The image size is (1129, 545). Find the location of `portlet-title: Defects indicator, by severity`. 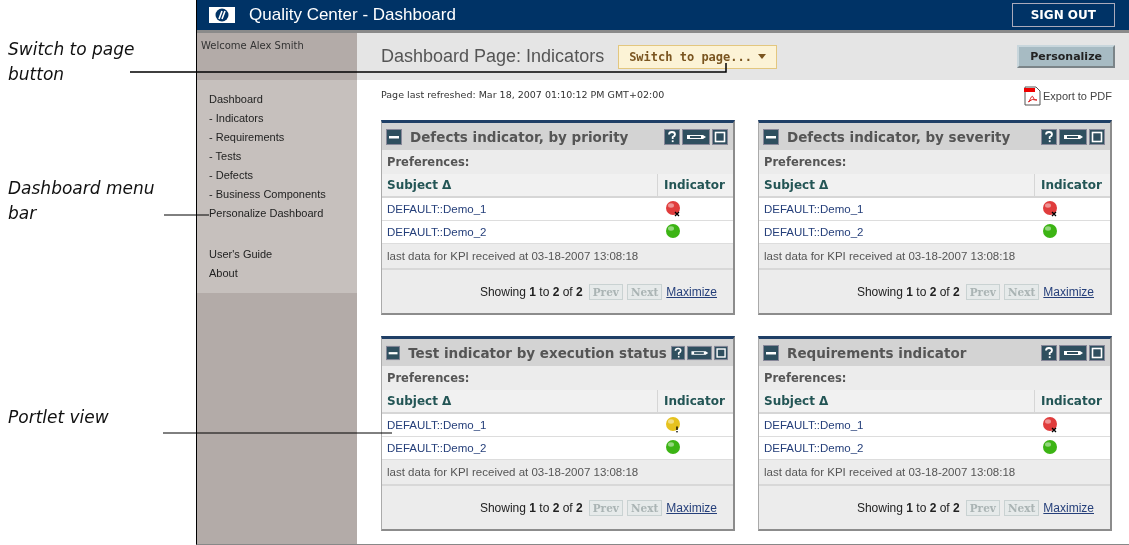

portlet-title: Defects indicator, by severity is located at coordinates (899, 136).